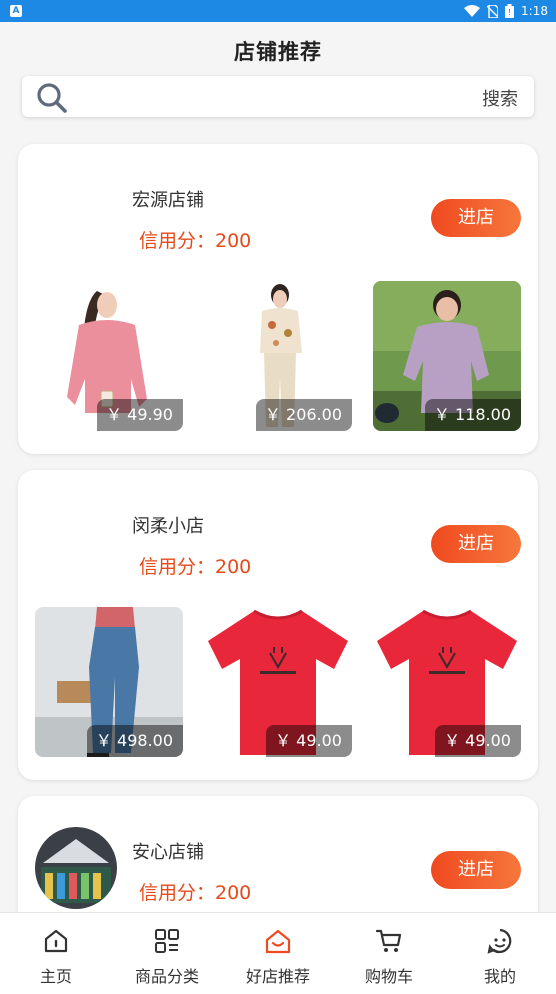 The height and width of the screenshot is (994, 556). Describe the element at coordinates (109, 682) in the screenshot. I see `product-card: ￥ 498.00` at that location.